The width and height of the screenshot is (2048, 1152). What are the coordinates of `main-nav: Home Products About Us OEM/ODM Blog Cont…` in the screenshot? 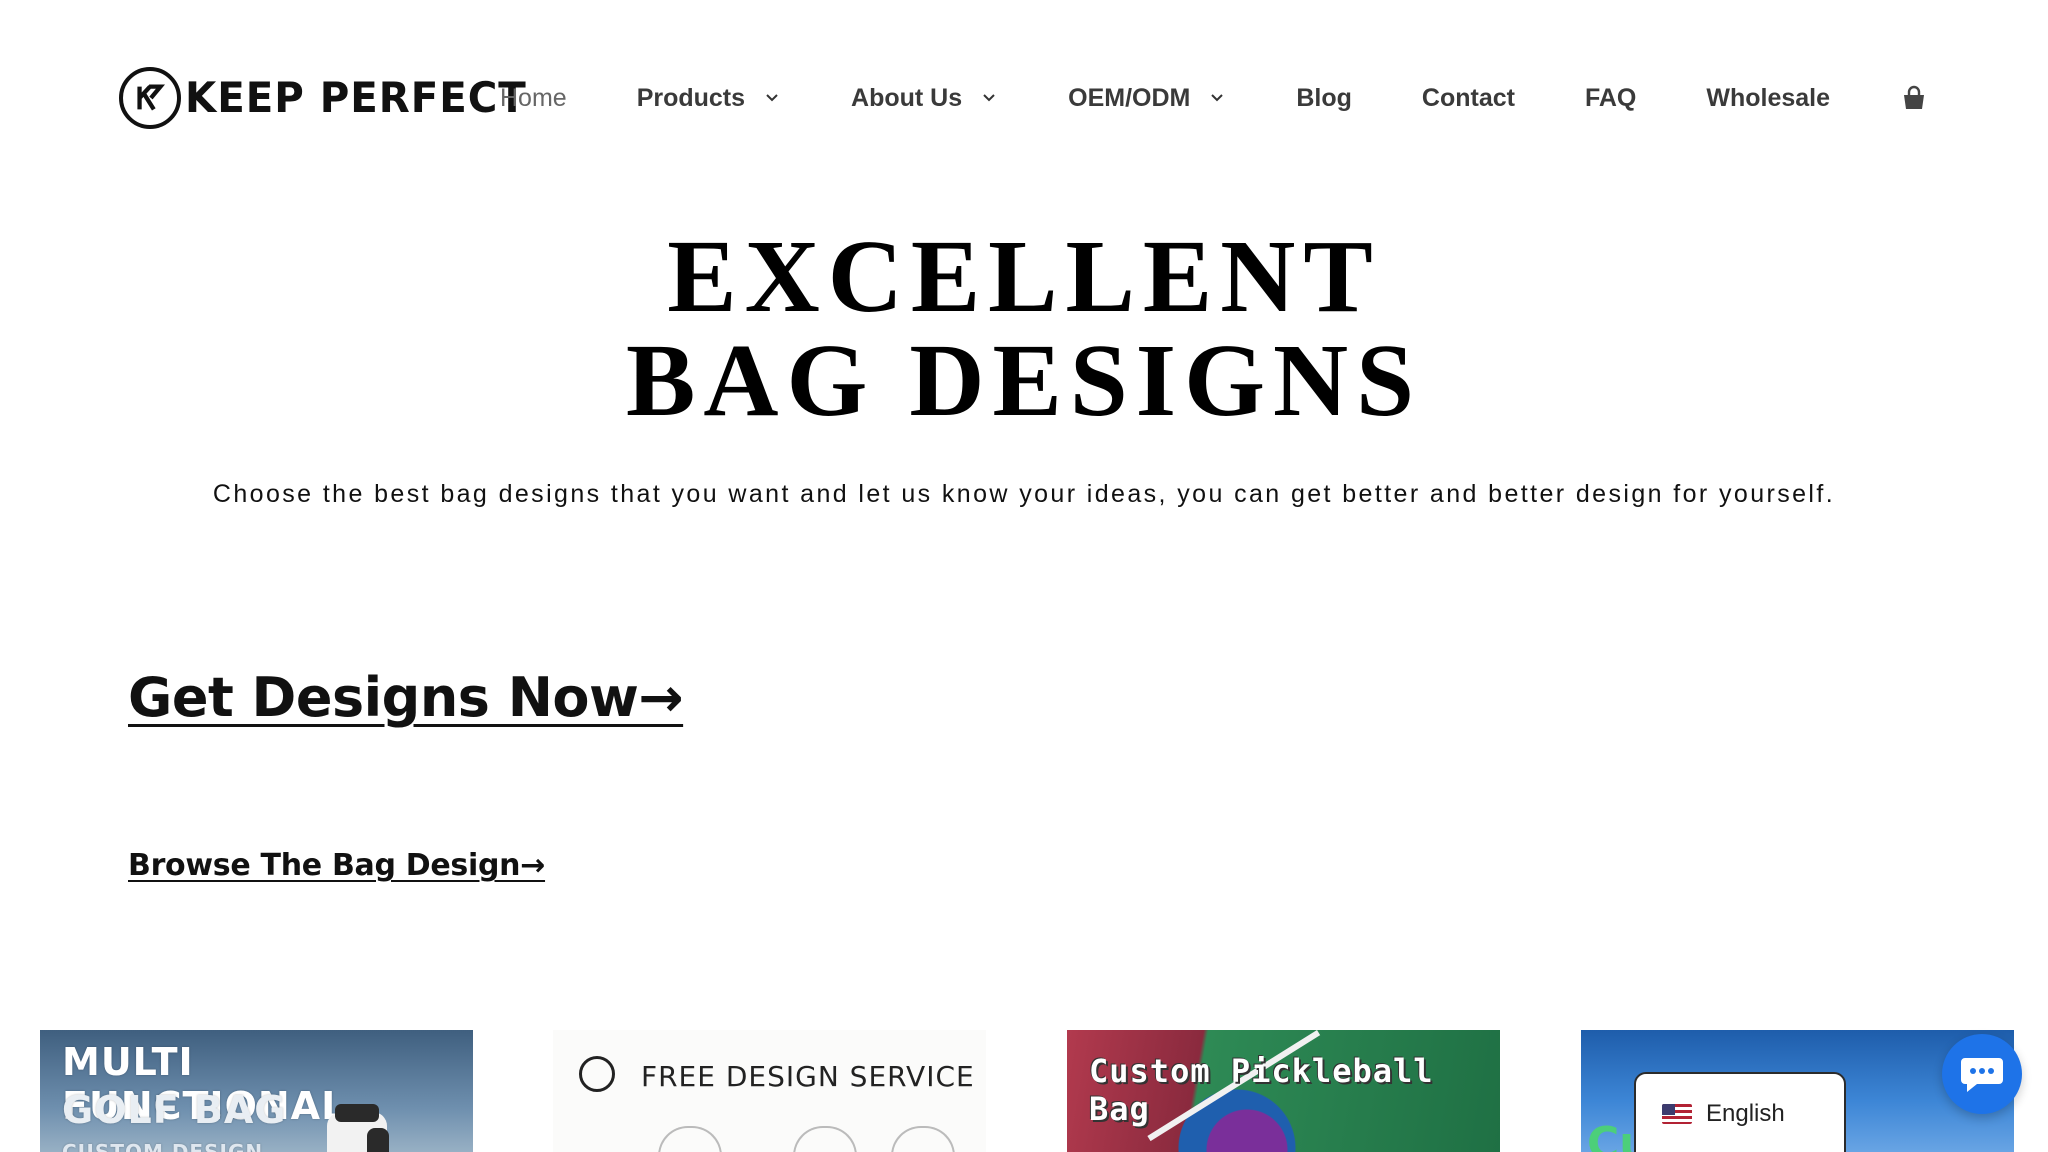 It's located at (1214, 98).